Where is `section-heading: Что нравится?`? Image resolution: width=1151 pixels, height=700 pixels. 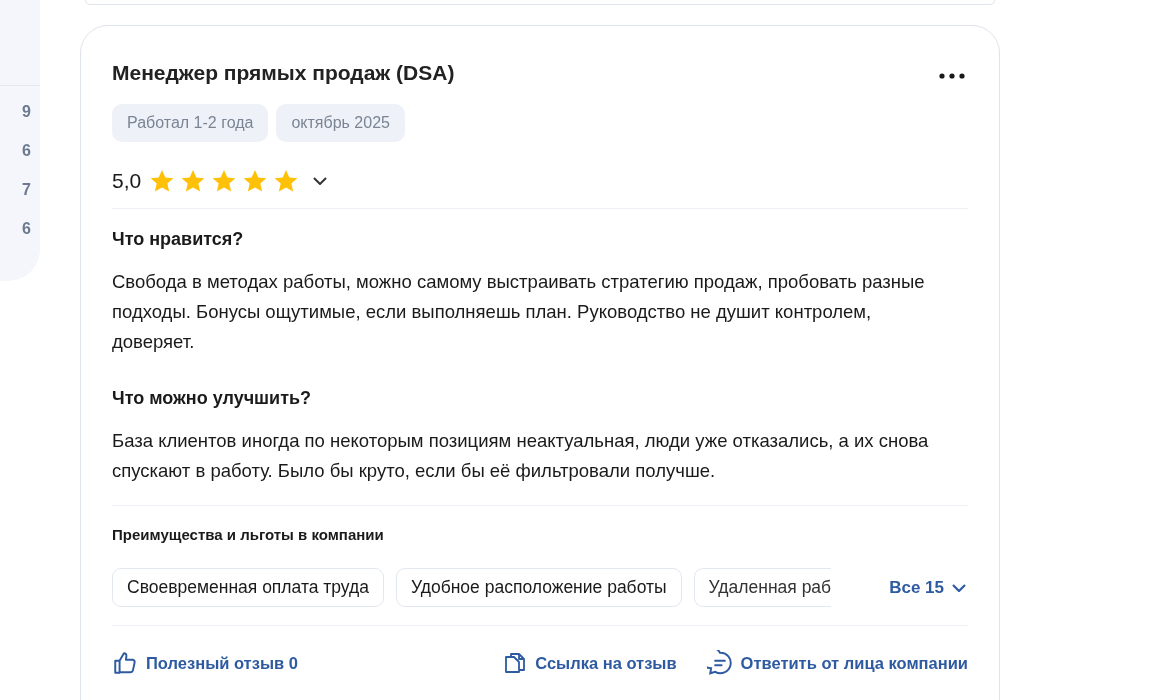
section-heading: Что нравится? is located at coordinates (178, 239).